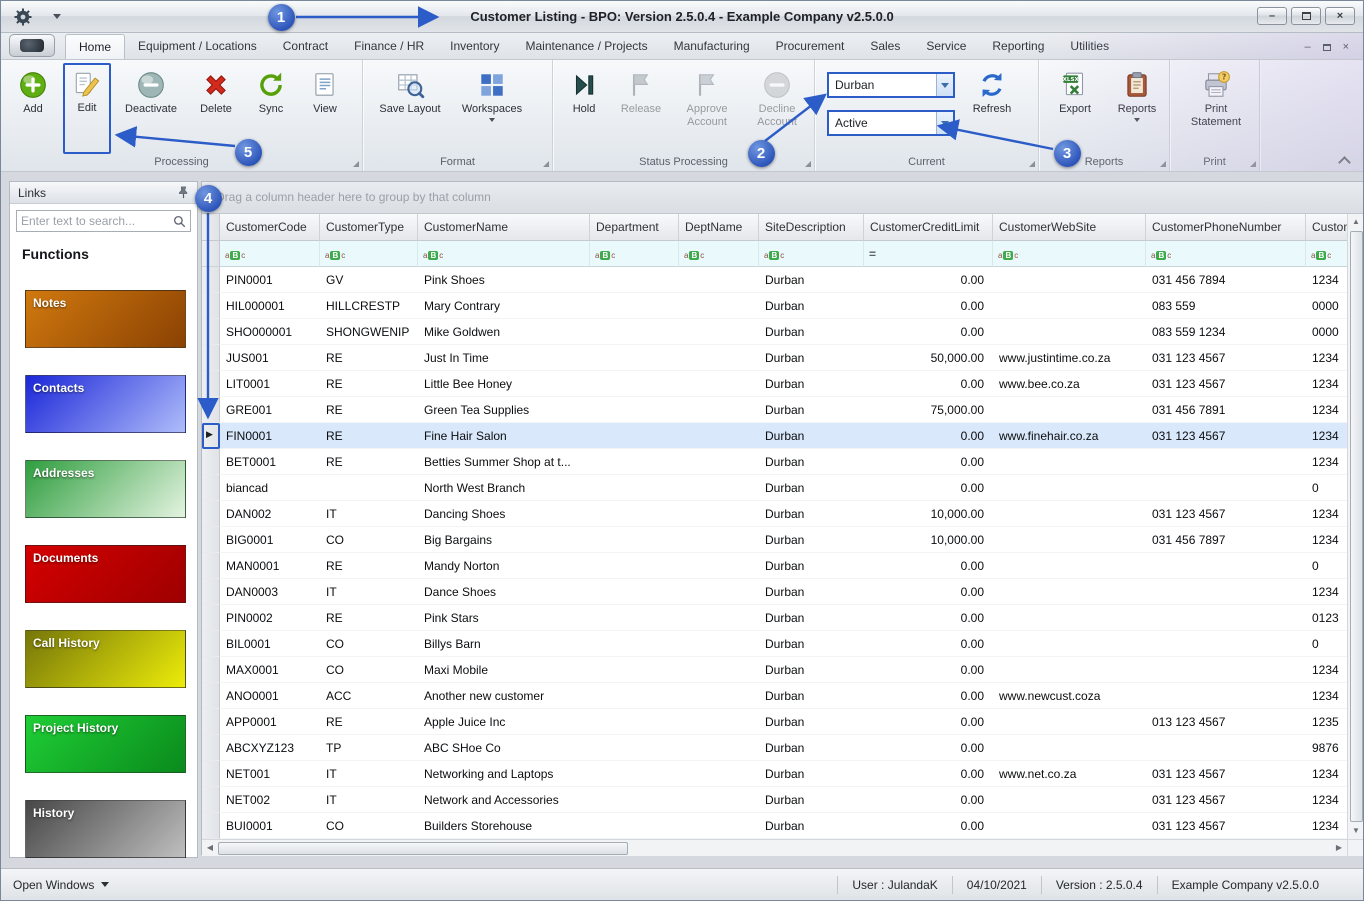 This screenshot has width=1364, height=901. What do you see at coordinates (197, 46) in the screenshot?
I see `tab-equipment-locations: Equipment / Locations` at bounding box center [197, 46].